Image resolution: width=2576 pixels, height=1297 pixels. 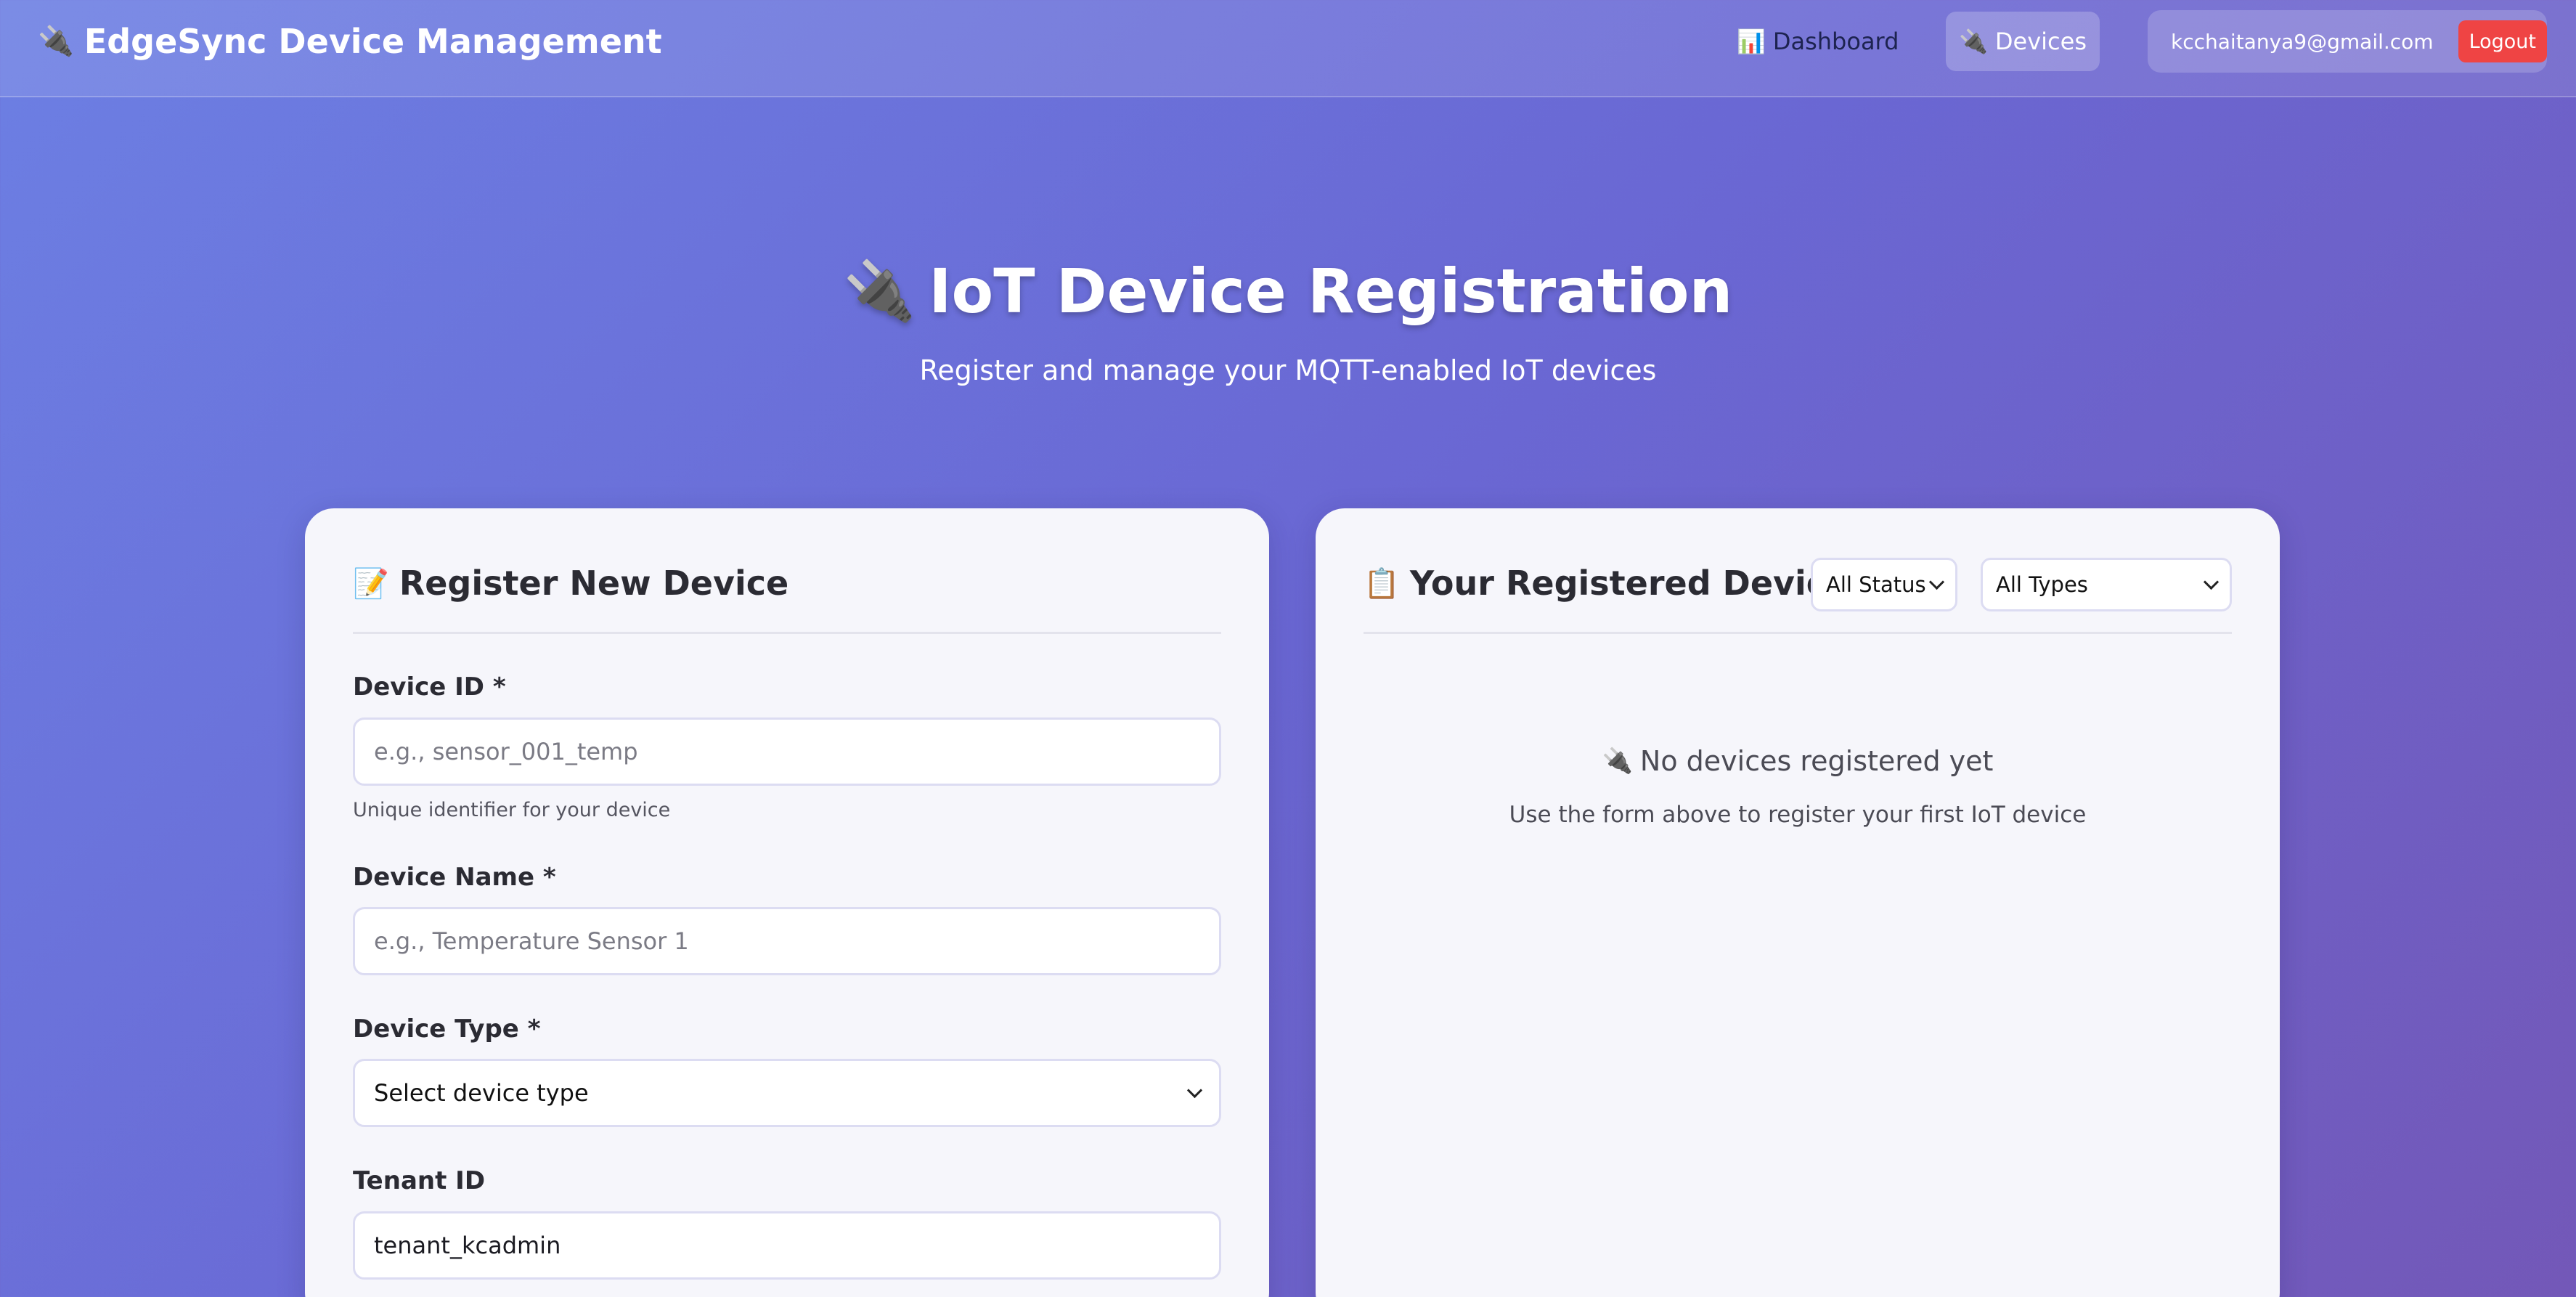 What do you see at coordinates (447, 1029) in the screenshot?
I see `device-type-label: Device Type *` at bounding box center [447, 1029].